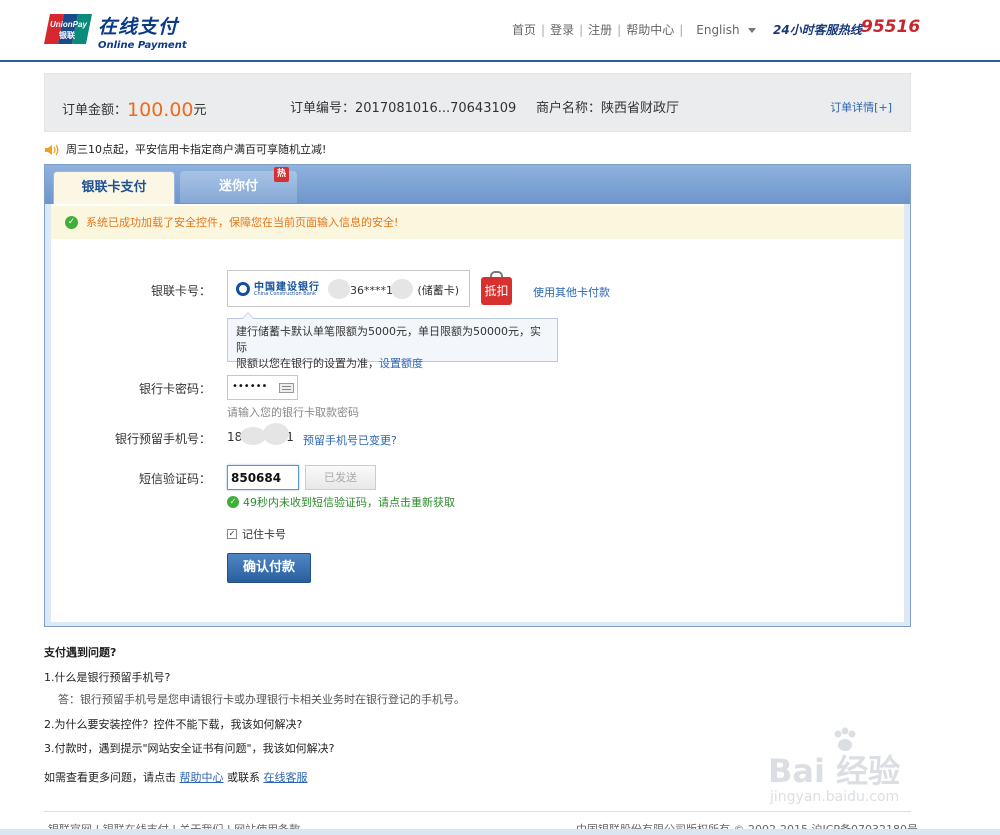 This screenshot has height=835, width=1000. I want to click on nav-register: 注册, so click(600, 29).